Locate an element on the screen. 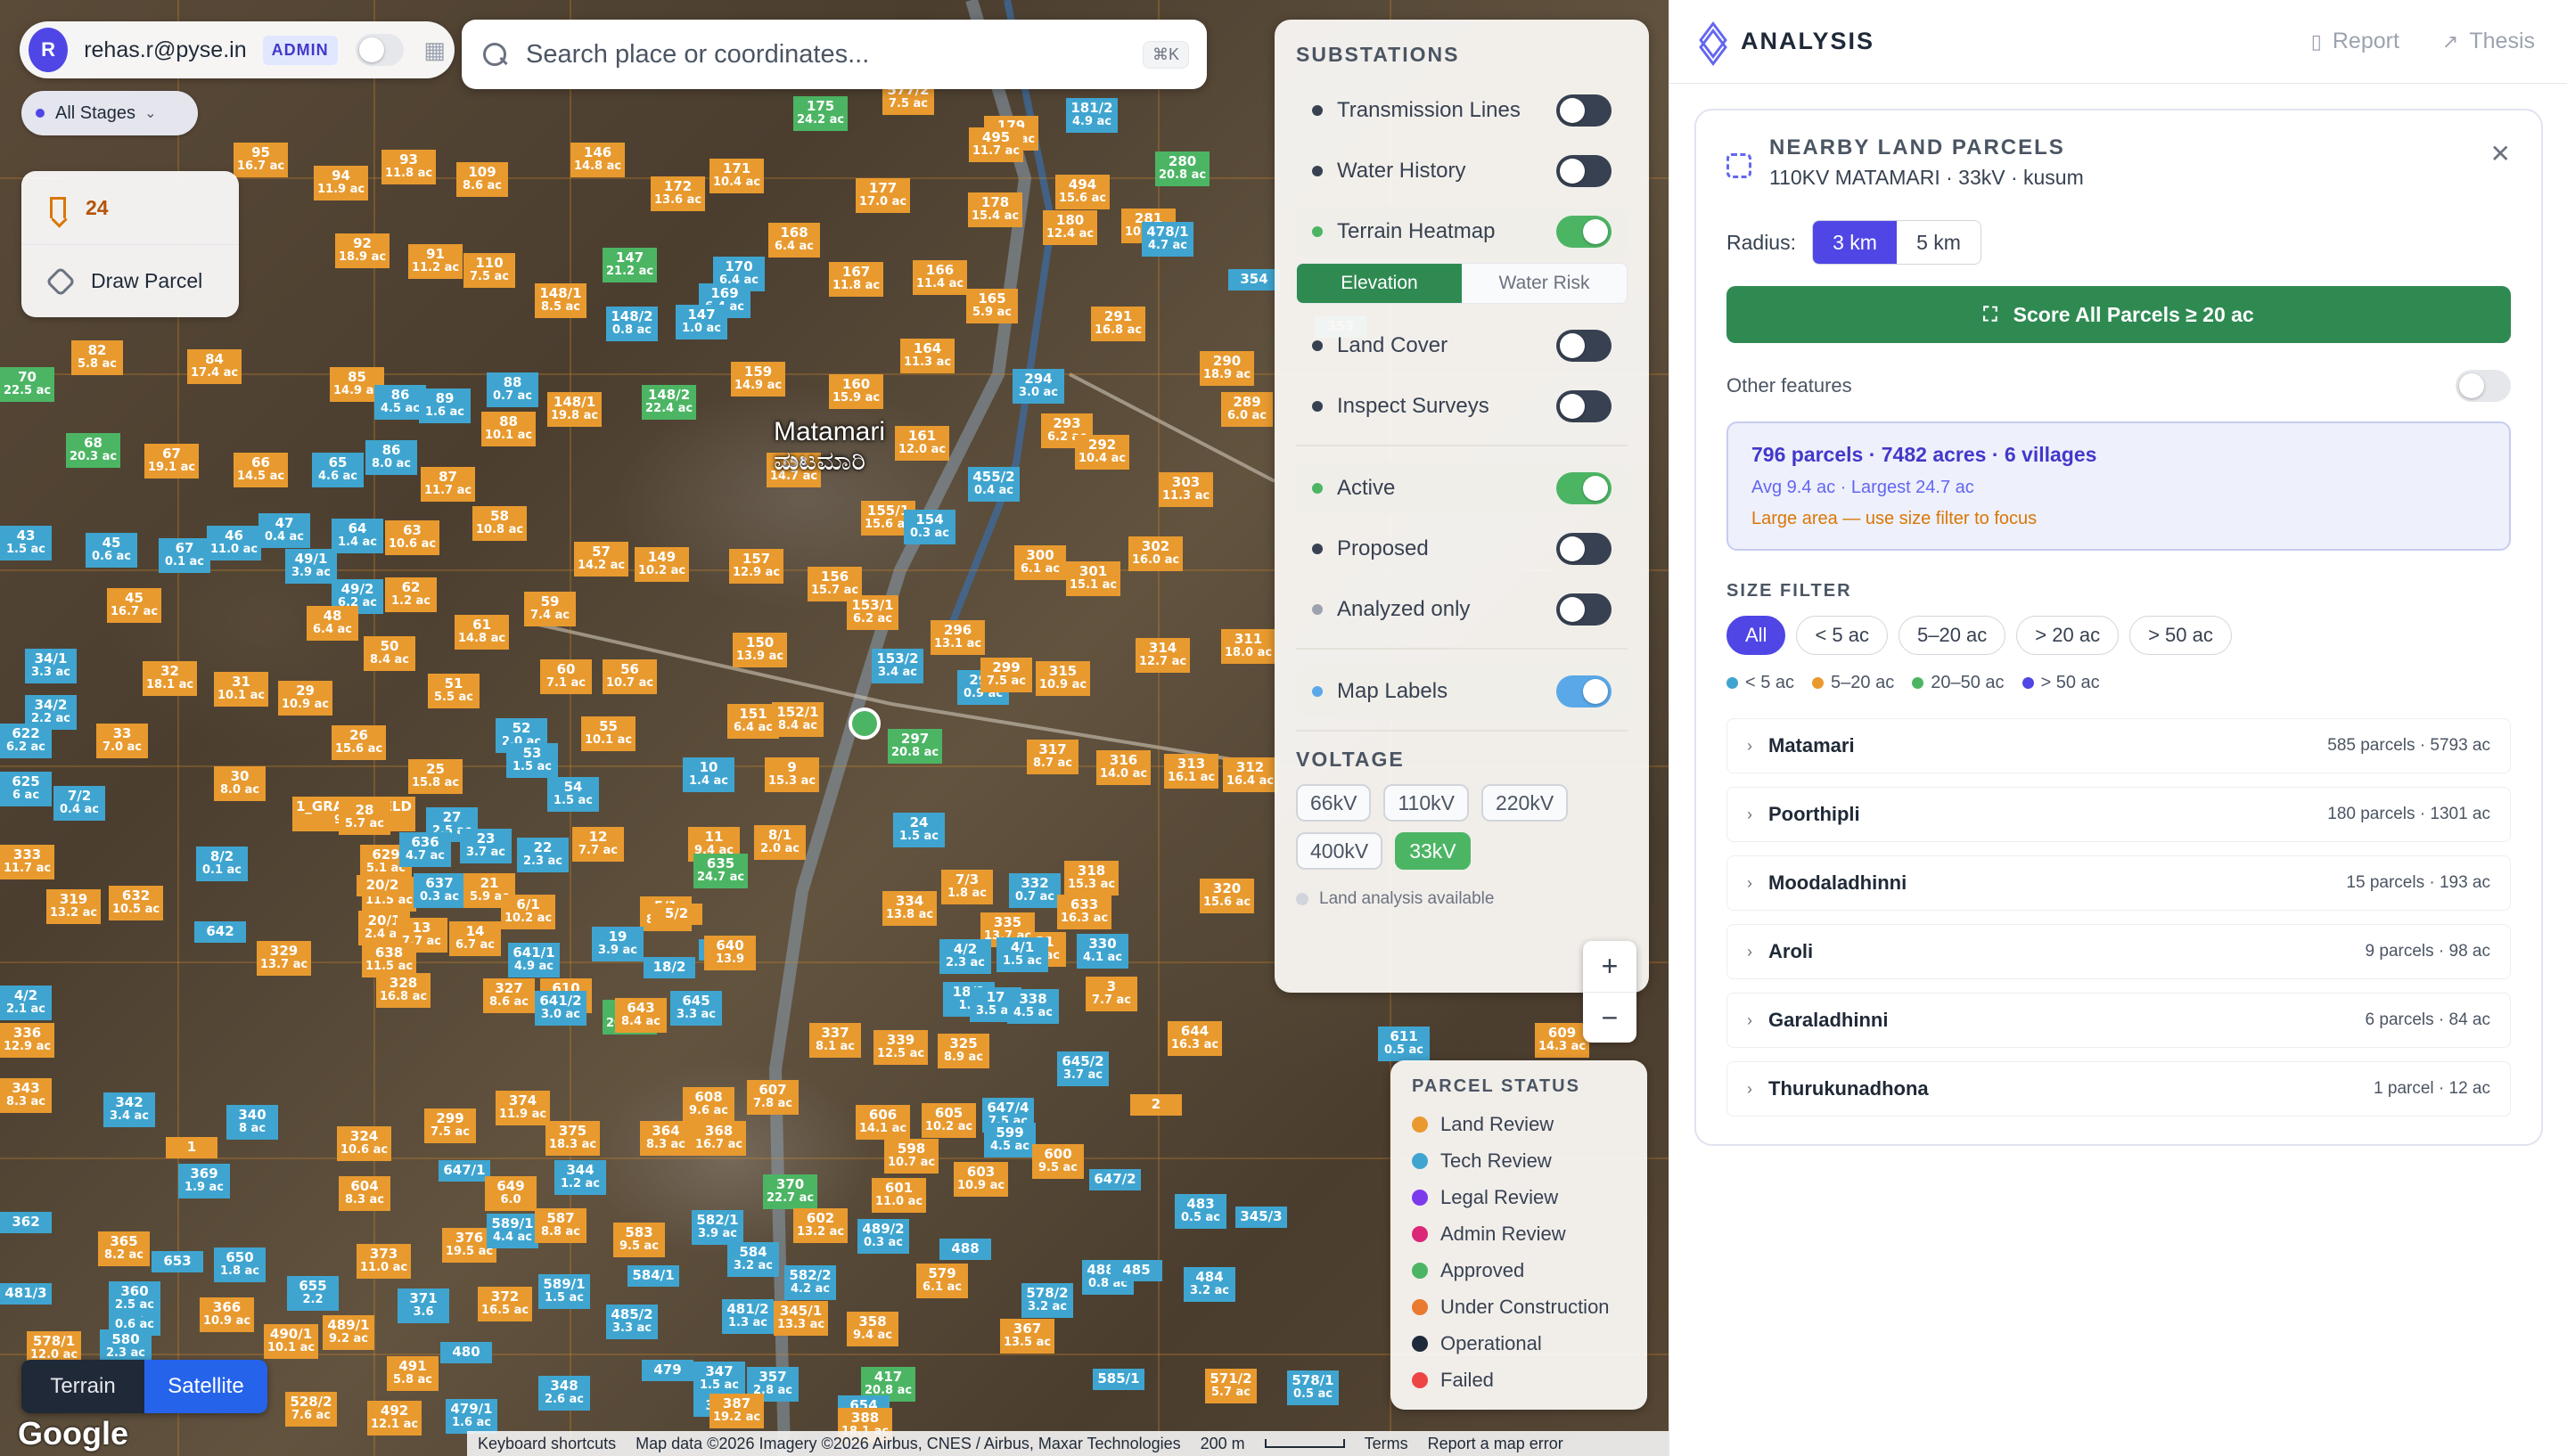 This screenshot has width=2567, height=1456. parcel-marker: 181/2 4.9 ac is located at coordinates (1092, 116).